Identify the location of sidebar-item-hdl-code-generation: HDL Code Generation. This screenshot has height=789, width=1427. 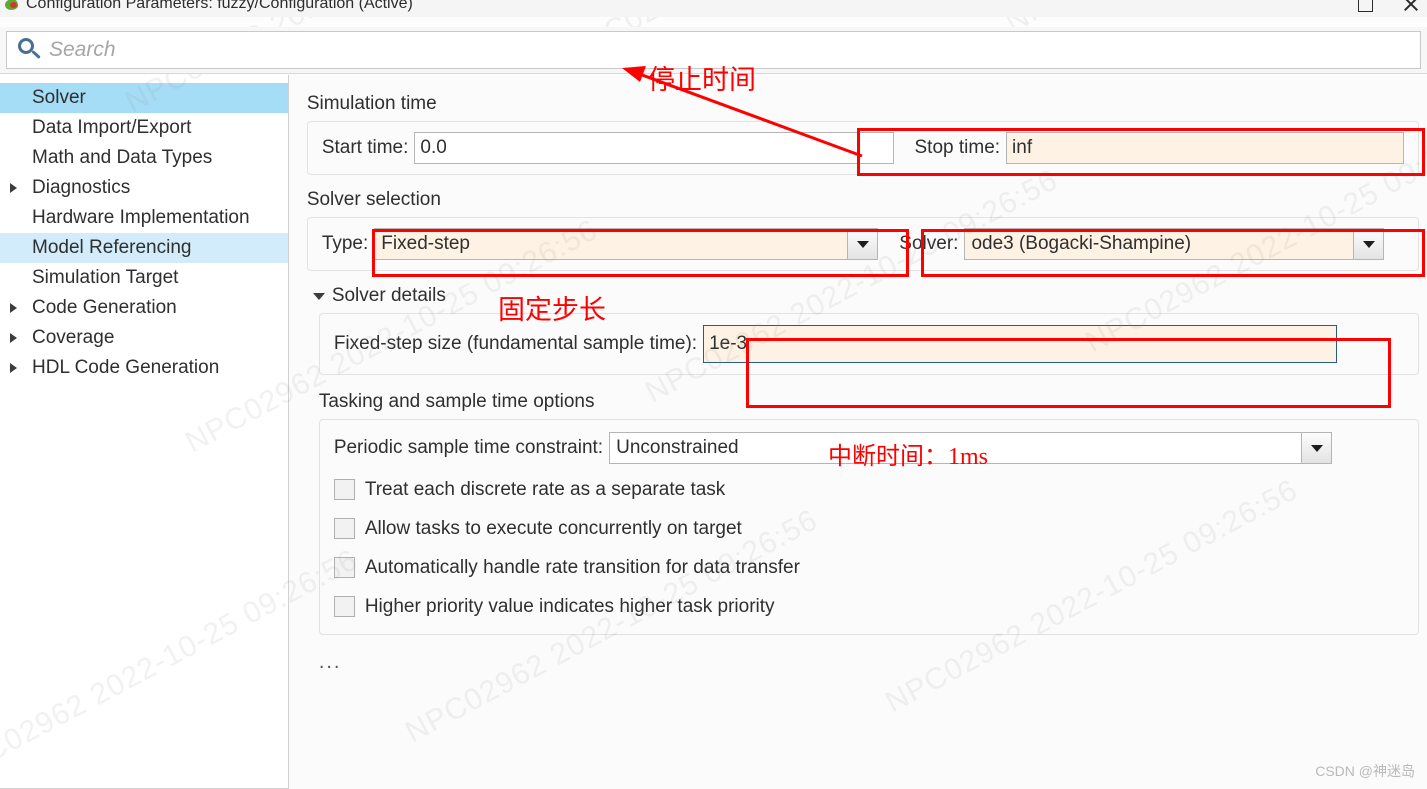
(144, 368).